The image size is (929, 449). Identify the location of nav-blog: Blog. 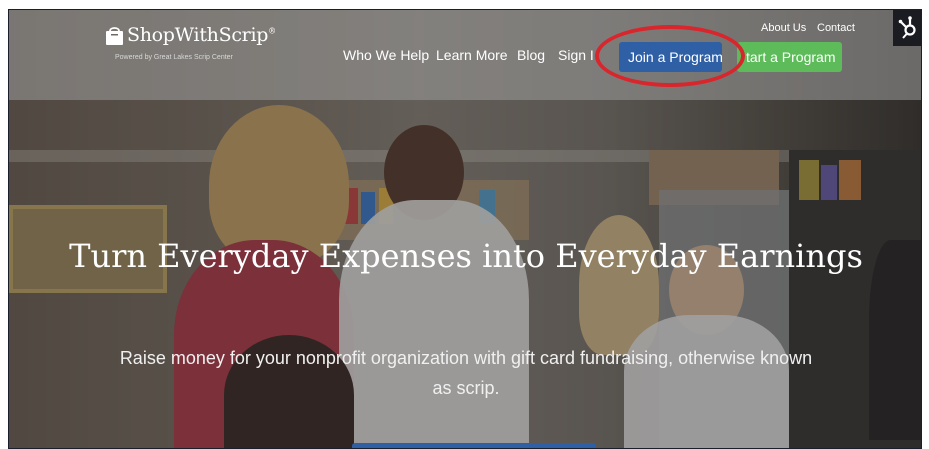
(531, 55).